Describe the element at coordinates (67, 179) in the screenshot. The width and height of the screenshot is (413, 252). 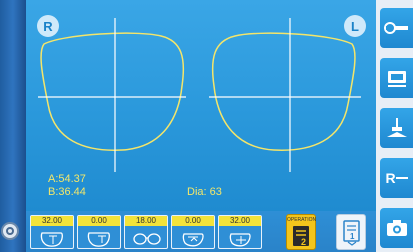
I see `measure-a: A:54.37` at that location.